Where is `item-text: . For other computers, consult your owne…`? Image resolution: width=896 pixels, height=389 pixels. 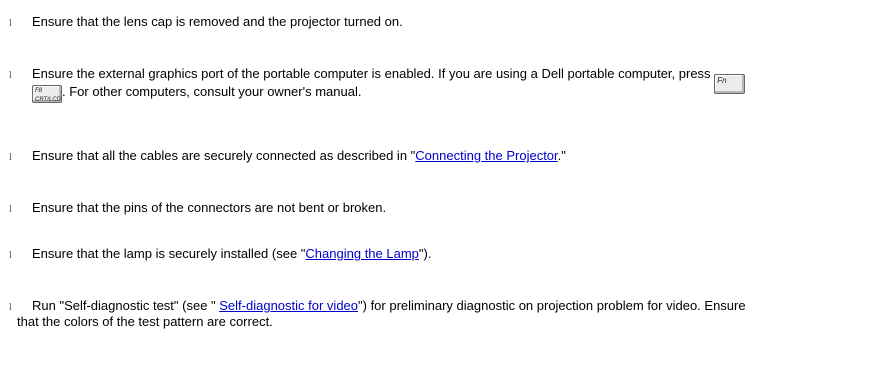 item-text: . For other computers, consult your owne… is located at coordinates (212, 91).